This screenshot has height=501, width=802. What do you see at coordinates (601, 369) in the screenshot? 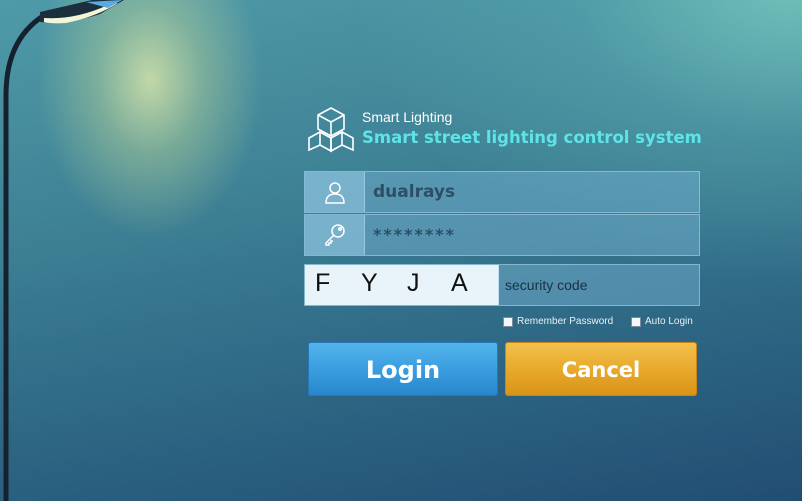
I see `cancel-button: Cancel` at bounding box center [601, 369].